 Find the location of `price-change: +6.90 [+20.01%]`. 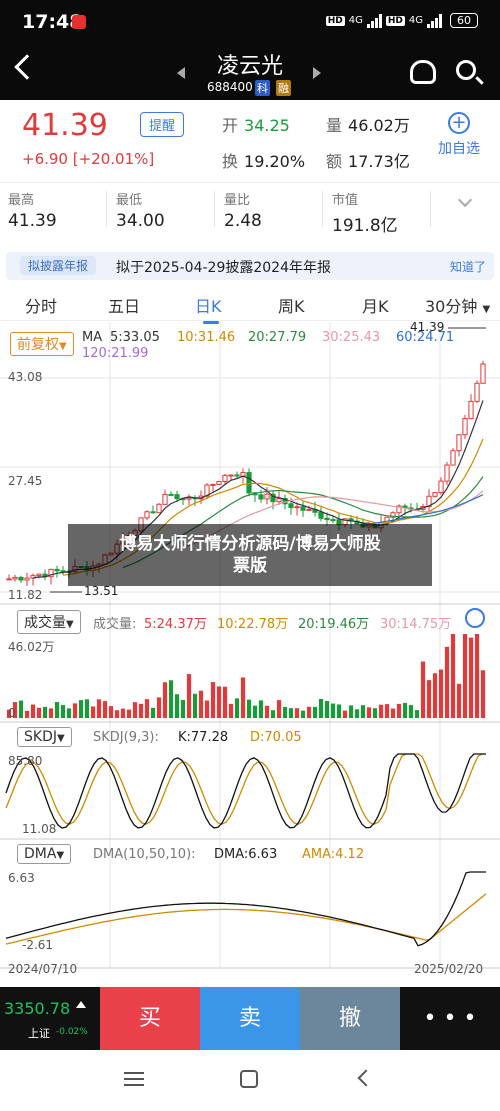

price-change: +6.90 [+20.01%] is located at coordinates (88, 159).